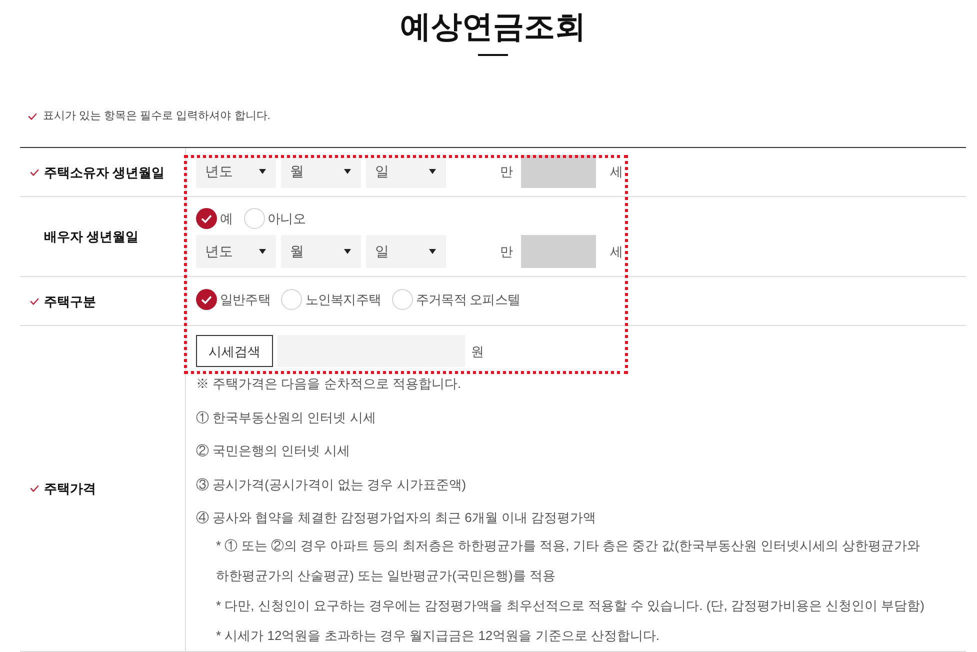 This screenshot has height=652, width=977. I want to click on footnote-text: * 다만, 신청인이 요구하는 경우에는 감정평가액을 최우선적으로 적용할 수 있습니다. (단, 감정평가비용은 신청인이 부담함), so click(570, 605).